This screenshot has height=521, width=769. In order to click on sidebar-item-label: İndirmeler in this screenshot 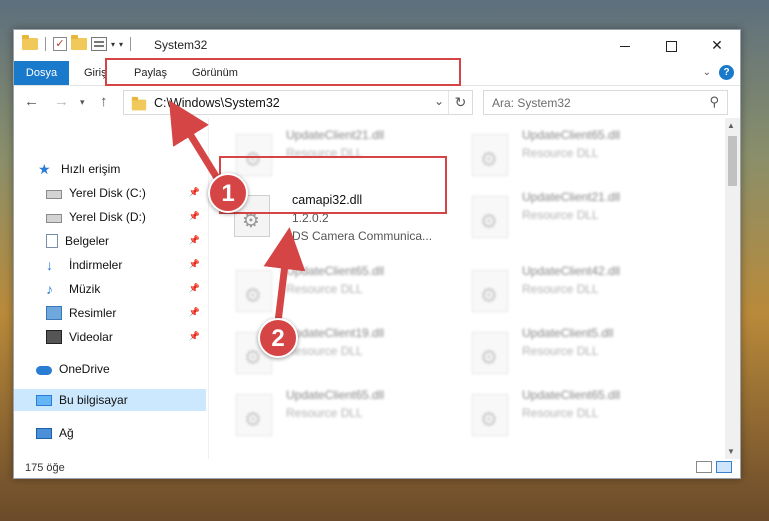, I will do `click(96, 265)`.